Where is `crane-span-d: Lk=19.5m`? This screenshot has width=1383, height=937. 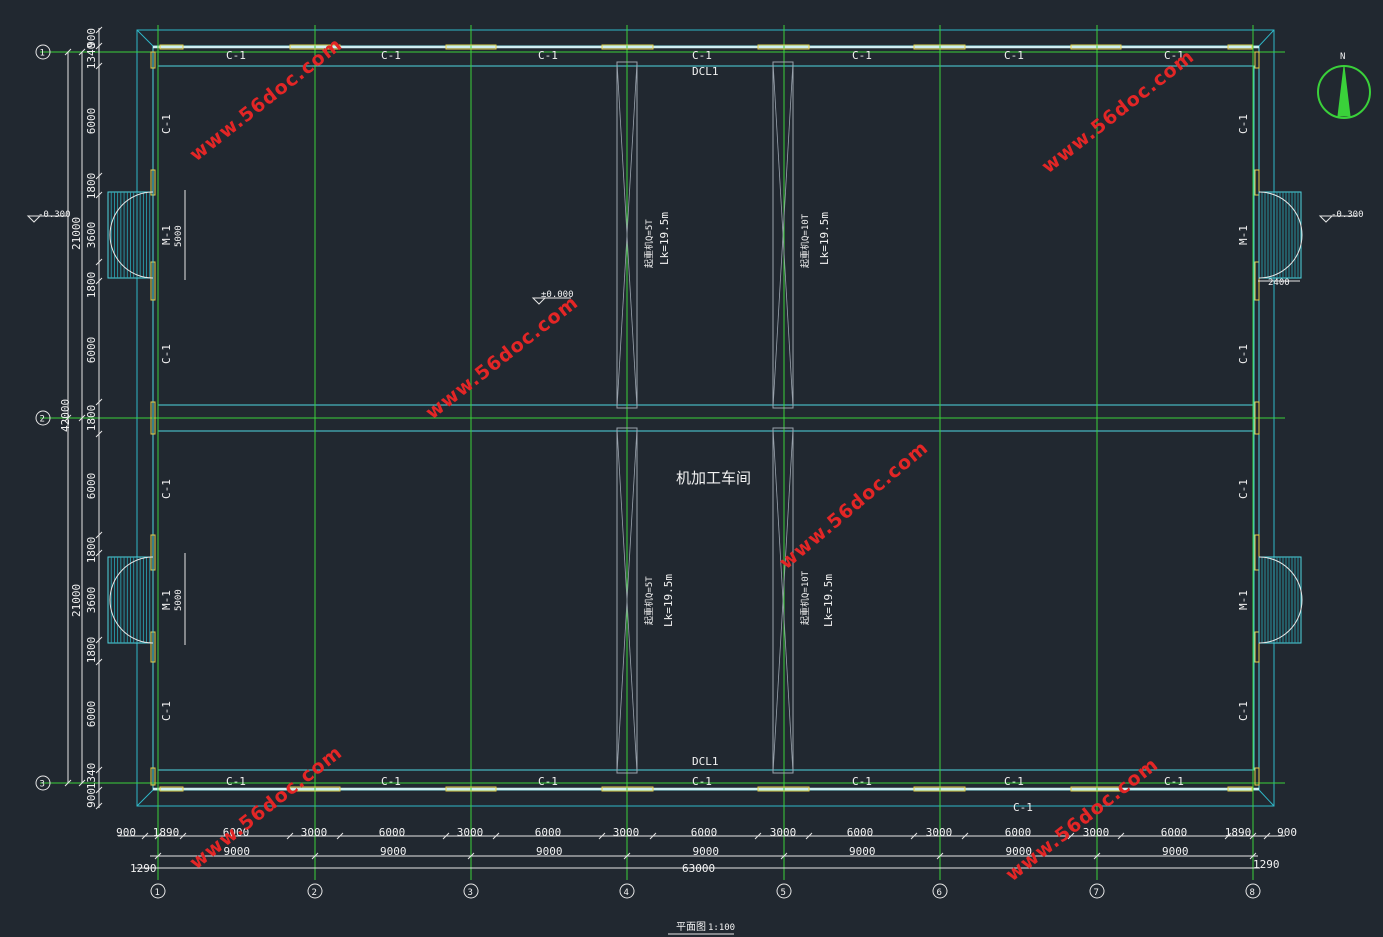 crane-span-d: Lk=19.5m is located at coordinates (828, 600).